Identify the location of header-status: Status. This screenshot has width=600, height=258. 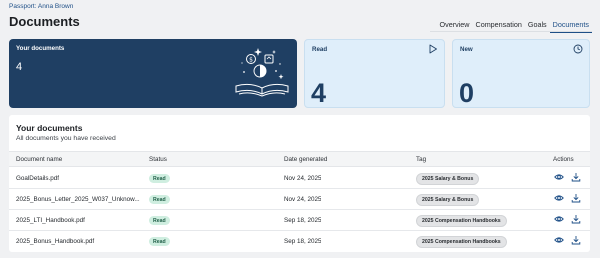
(158, 159).